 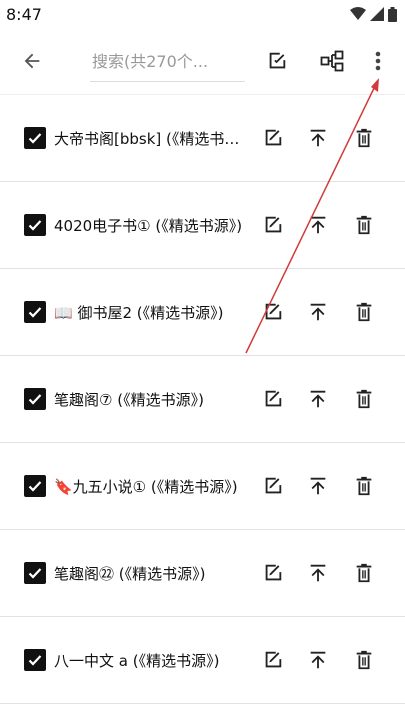 I want to click on list-item: 大帝书阁[bbsk] (《精选书源》), so click(x=202, y=138).